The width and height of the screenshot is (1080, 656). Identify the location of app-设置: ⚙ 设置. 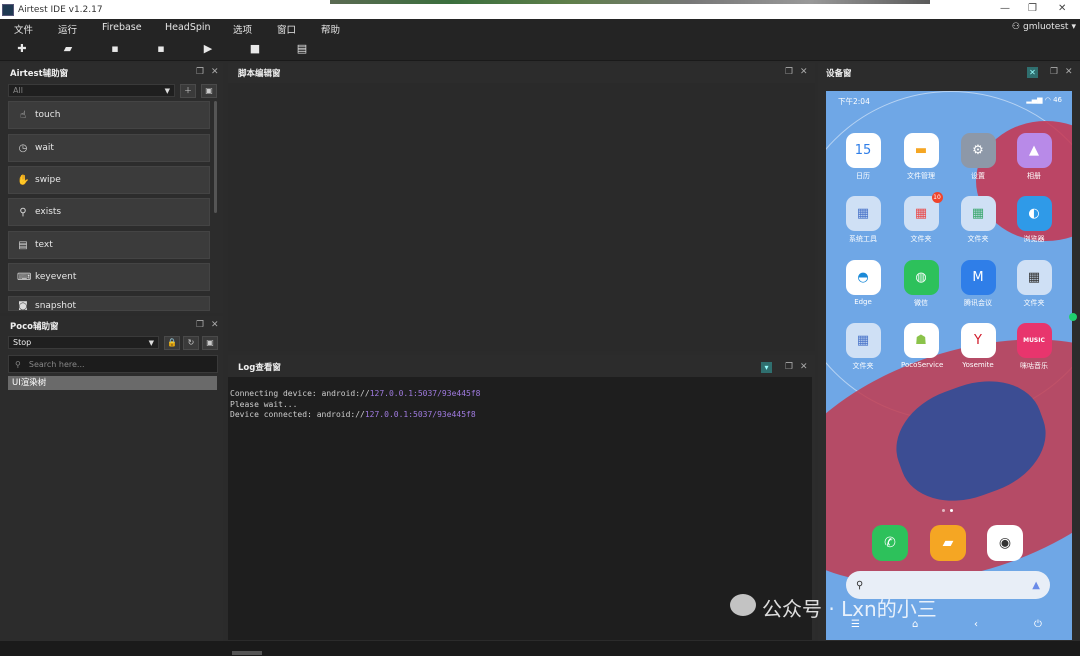
(978, 157).